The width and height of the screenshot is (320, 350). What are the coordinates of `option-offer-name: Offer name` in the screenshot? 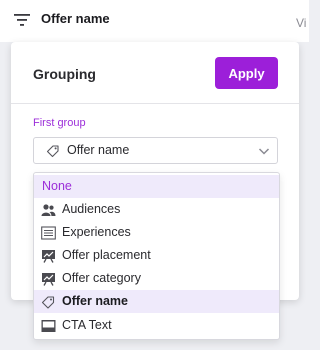 It's located at (156, 301).